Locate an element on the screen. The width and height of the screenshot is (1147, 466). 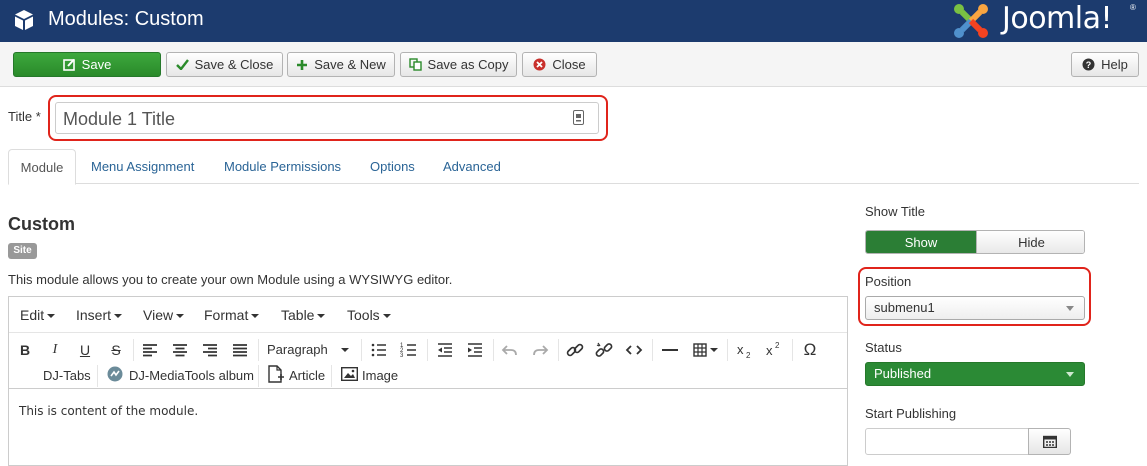
calendar-button is located at coordinates (1049, 441).